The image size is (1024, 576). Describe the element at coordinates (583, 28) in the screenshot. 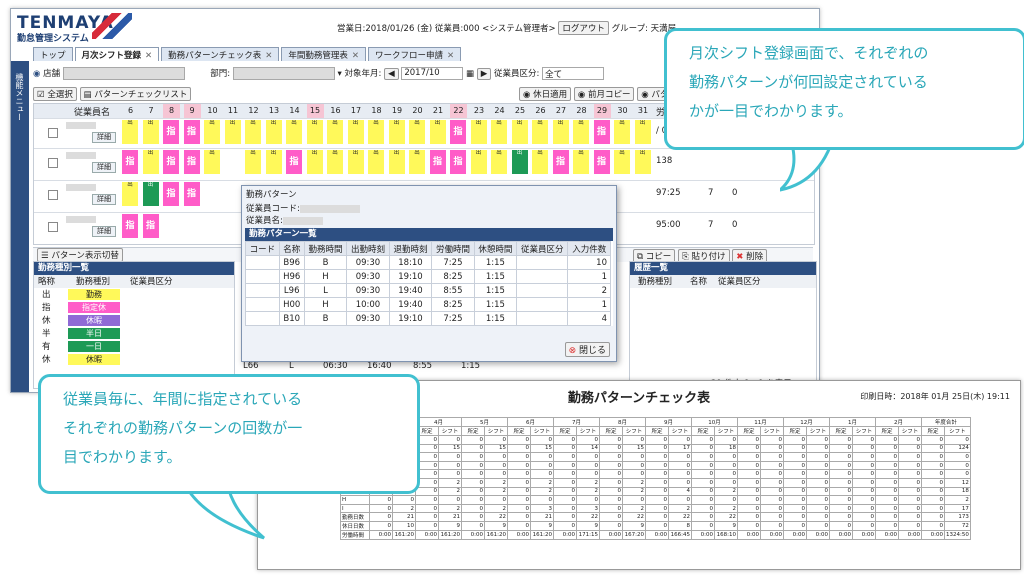

I see `logout-button: ログアウト` at that location.